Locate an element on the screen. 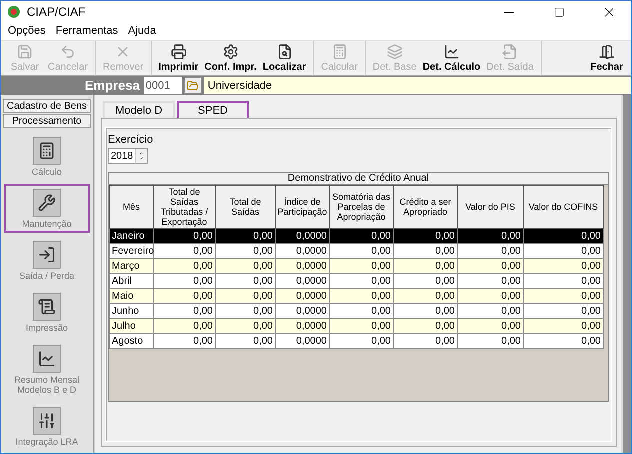 This screenshot has height=454, width=632. column-header: Valor do COFINS is located at coordinates (564, 207).